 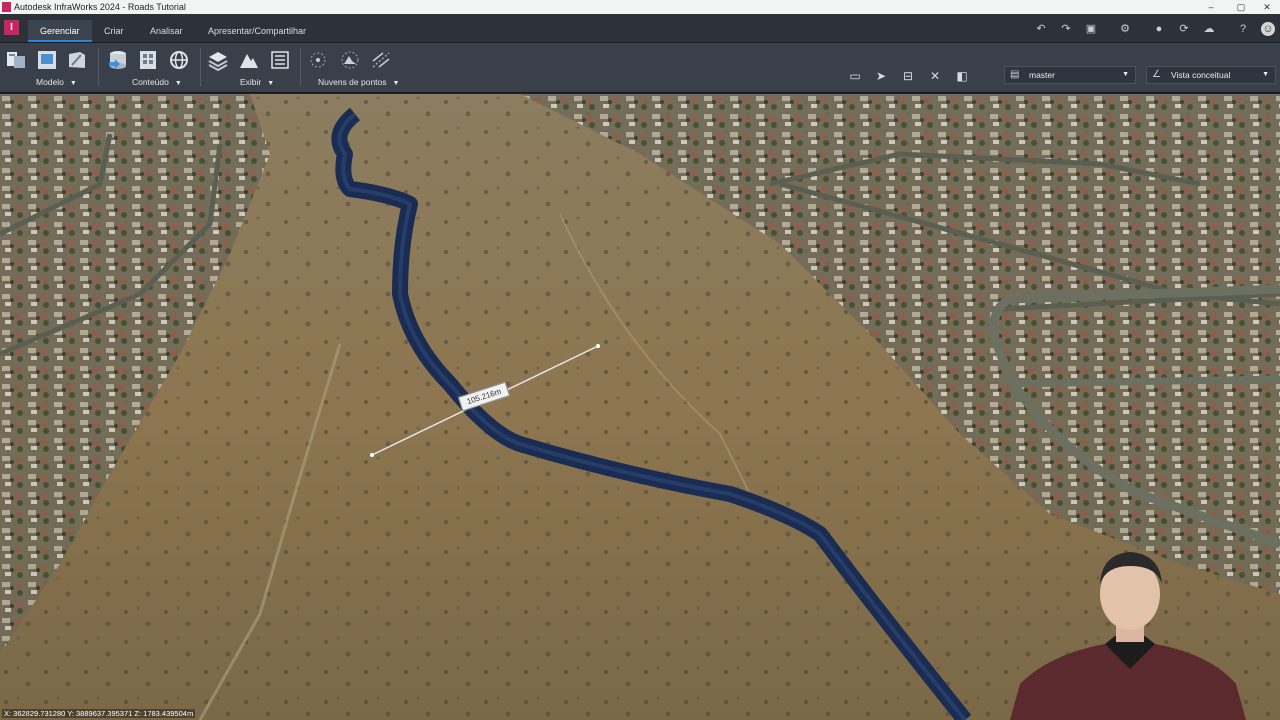 What do you see at coordinates (1268, 29) in the screenshot?
I see `user-avatar-icon: ☺` at bounding box center [1268, 29].